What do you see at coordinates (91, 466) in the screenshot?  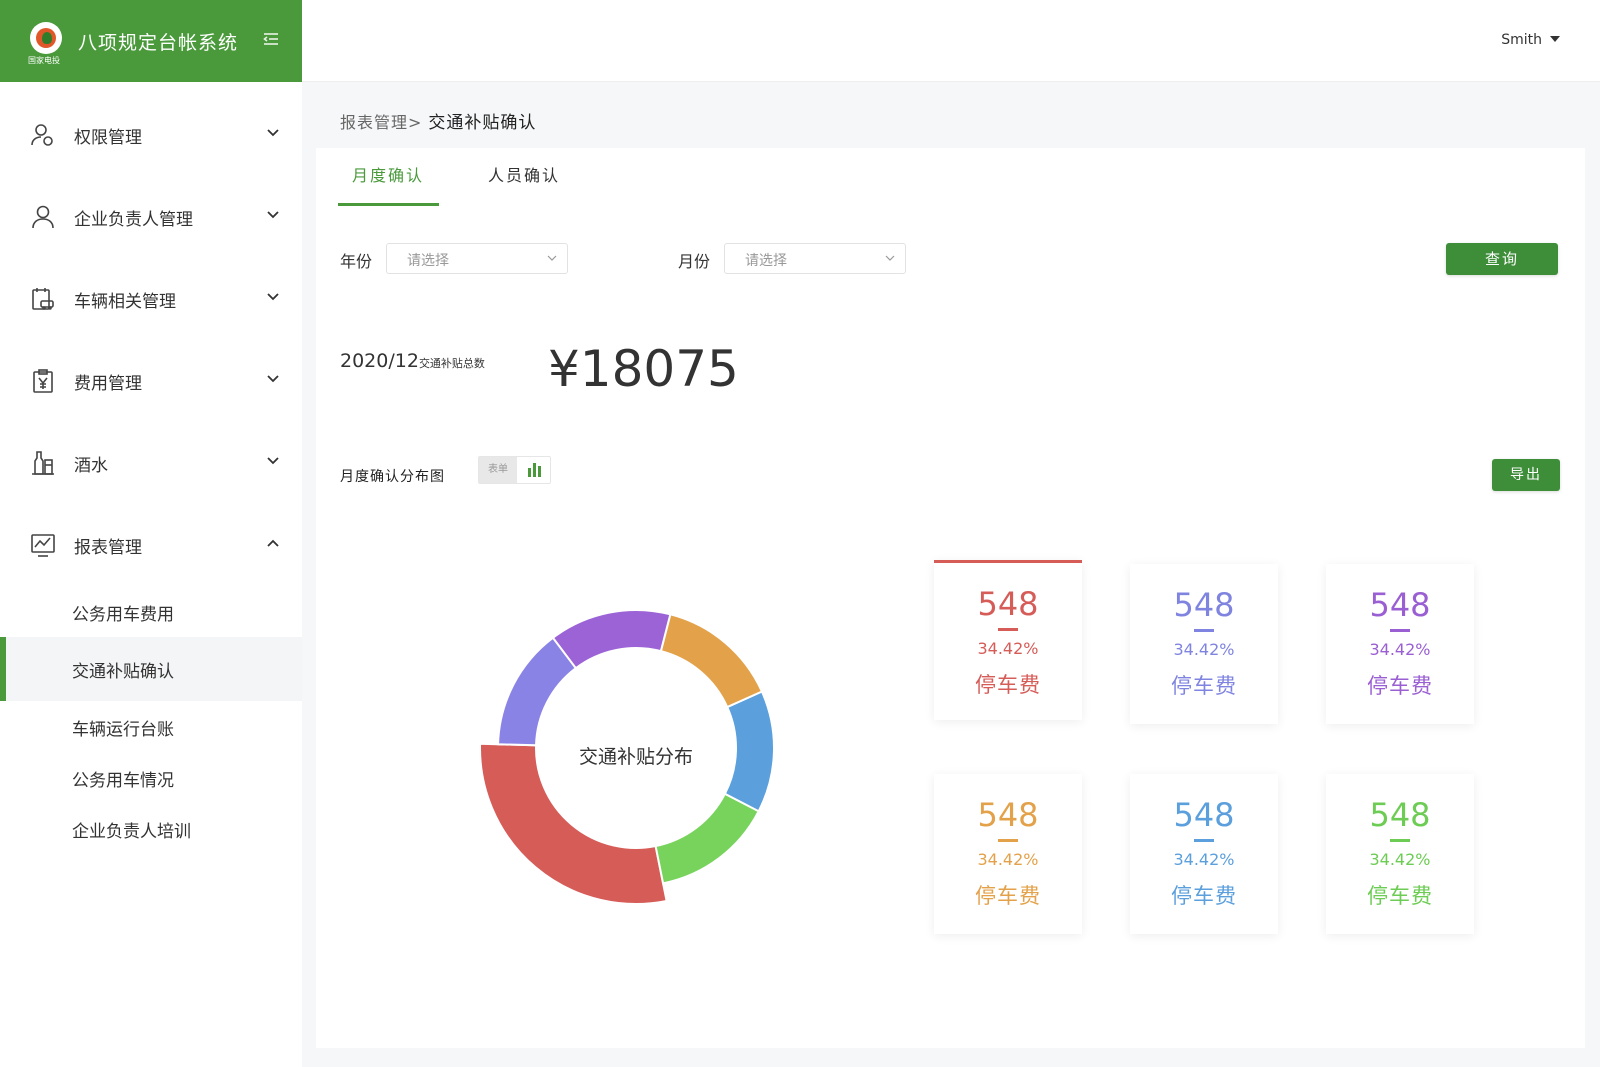 I see `sidebar-item-label: 酒水` at bounding box center [91, 466].